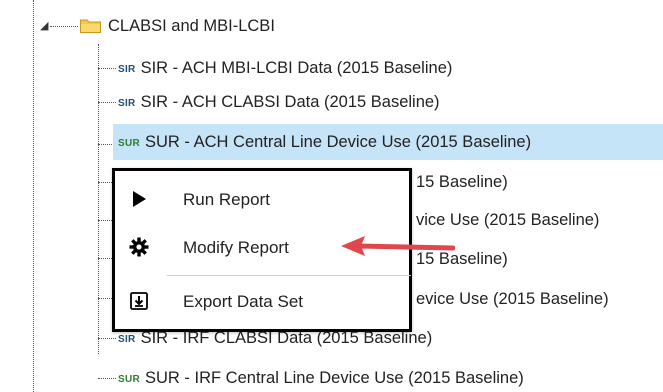 This screenshot has height=392, width=663. What do you see at coordinates (289, 275) in the screenshot?
I see `menu-separator` at bounding box center [289, 275].